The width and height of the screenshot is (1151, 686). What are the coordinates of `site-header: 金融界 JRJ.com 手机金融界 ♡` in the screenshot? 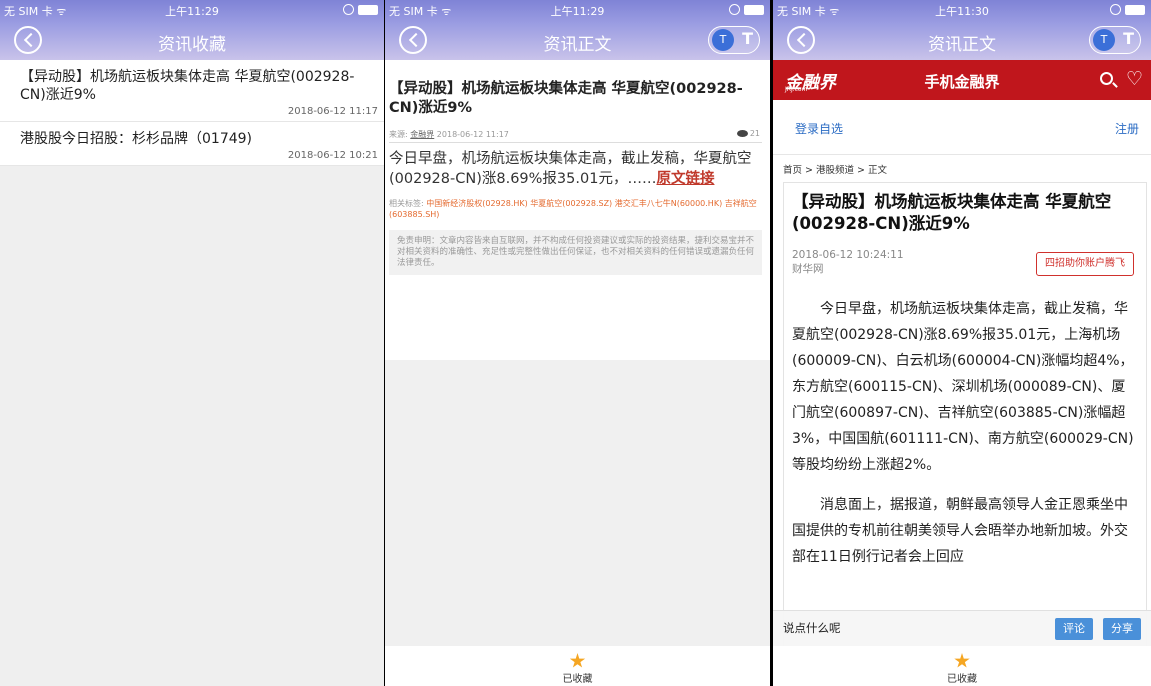 It's located at (962, 80).